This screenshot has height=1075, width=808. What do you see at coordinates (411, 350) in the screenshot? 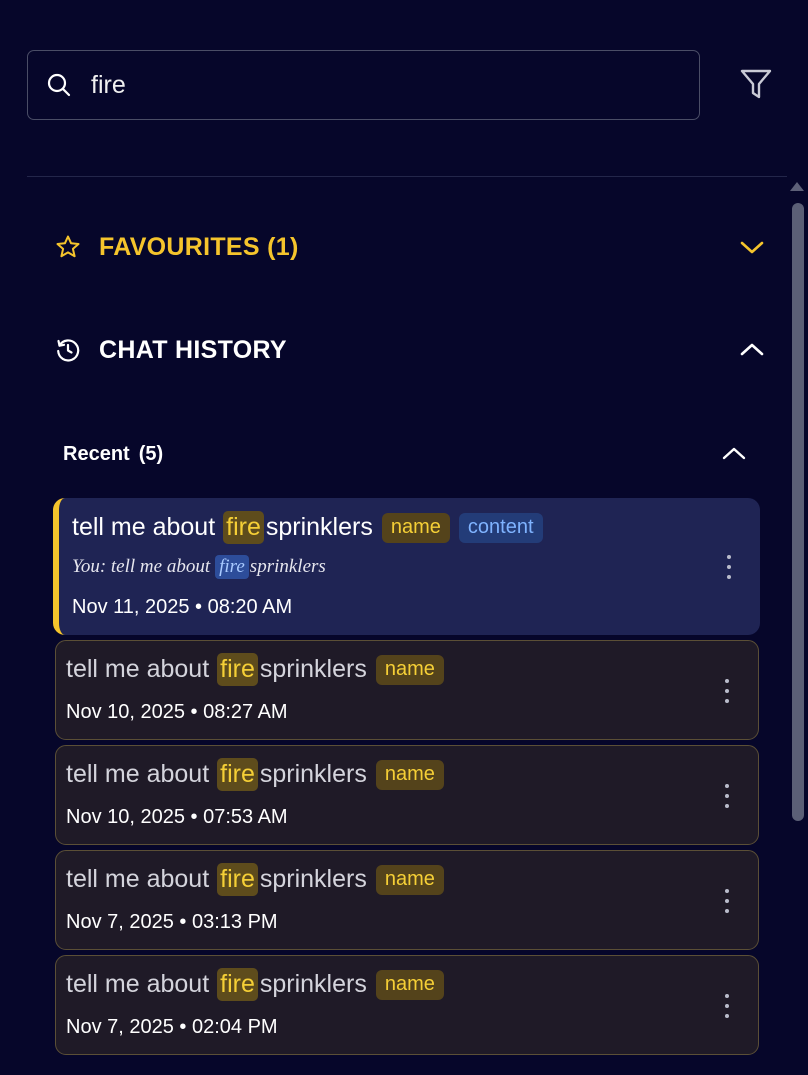
I see `chat-history-section-header: CHAT HISTORY` at bounding box center [411, 350].